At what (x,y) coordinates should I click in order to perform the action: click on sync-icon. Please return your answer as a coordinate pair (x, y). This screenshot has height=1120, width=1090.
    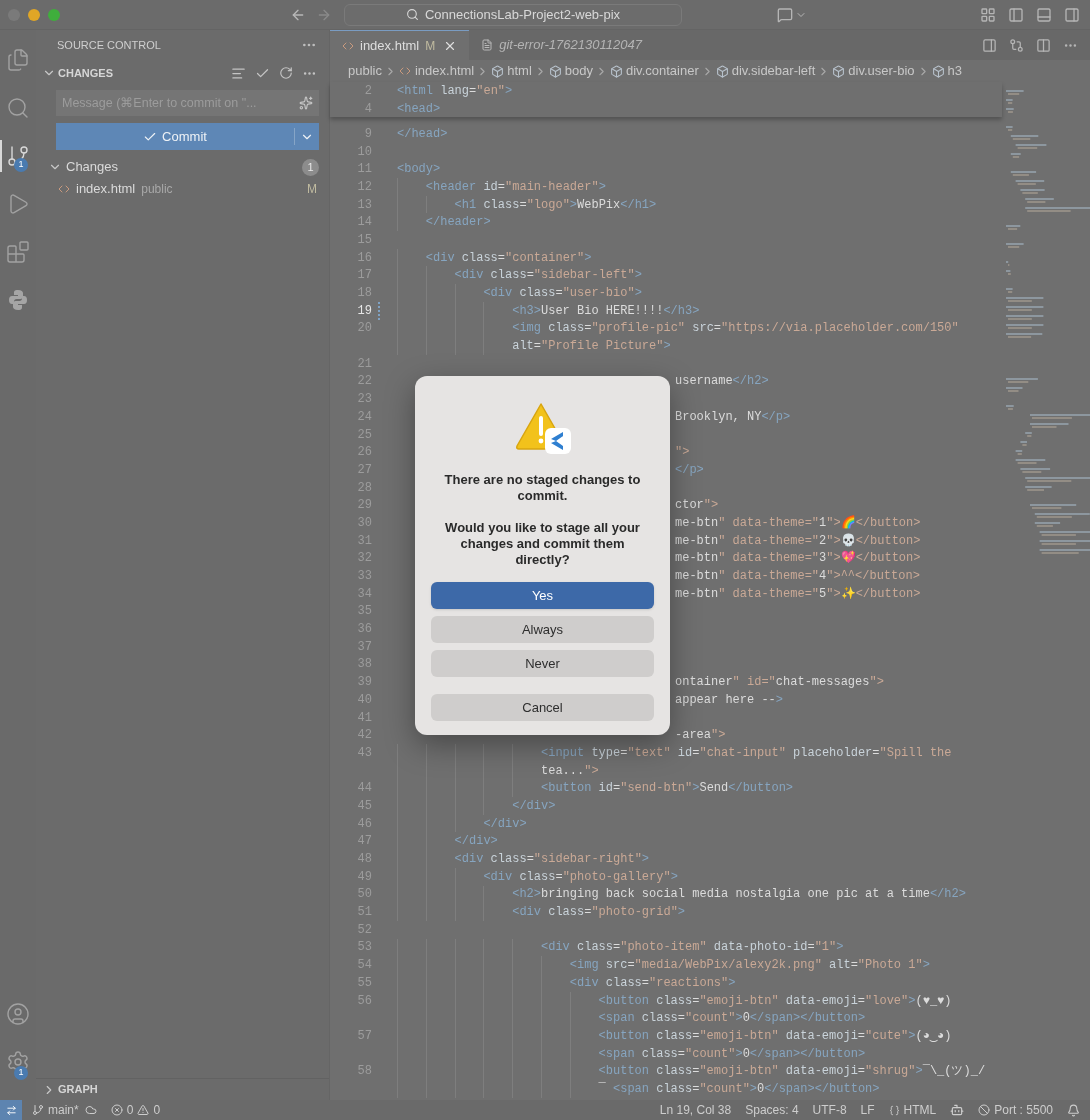
    Looking at the image, I should click on (90, 1110).